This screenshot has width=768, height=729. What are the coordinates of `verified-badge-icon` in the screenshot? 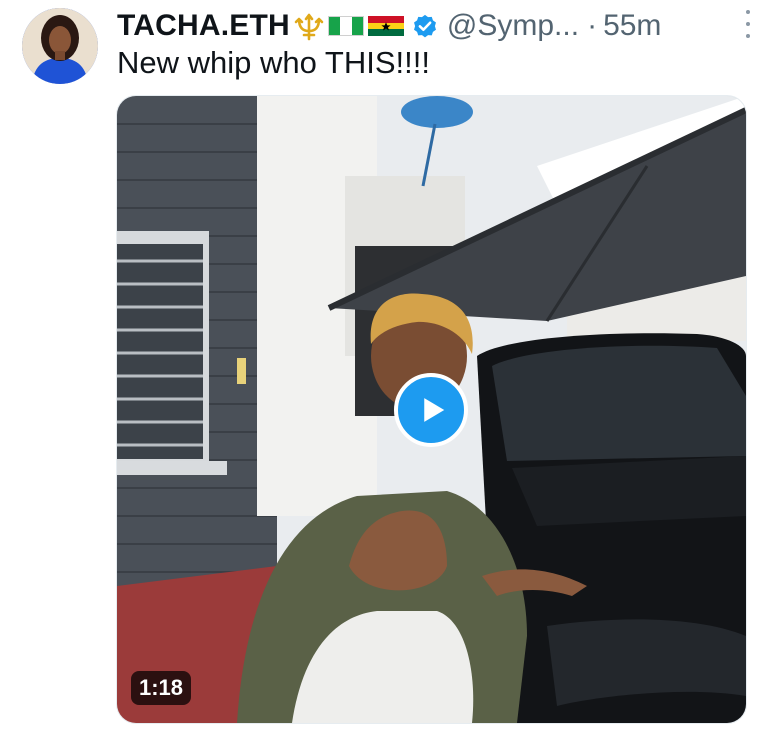 It's located at (424, 26).